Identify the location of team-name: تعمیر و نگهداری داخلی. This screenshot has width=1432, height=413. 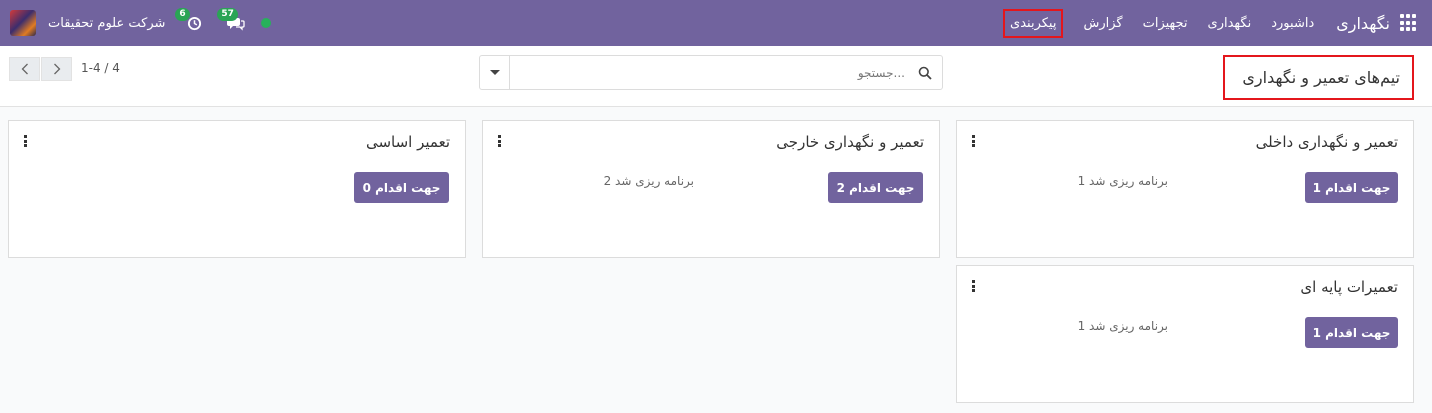
(1327, 142).